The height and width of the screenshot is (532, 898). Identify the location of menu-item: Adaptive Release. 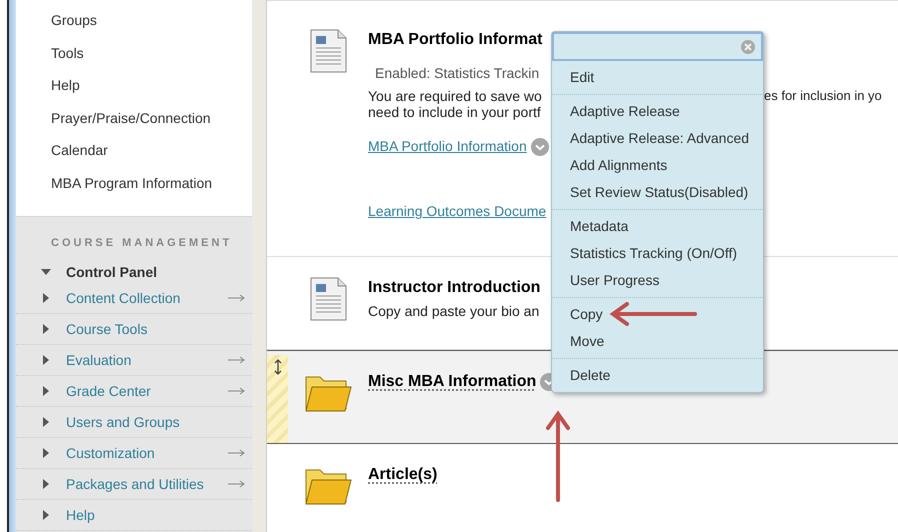
(657, 111).